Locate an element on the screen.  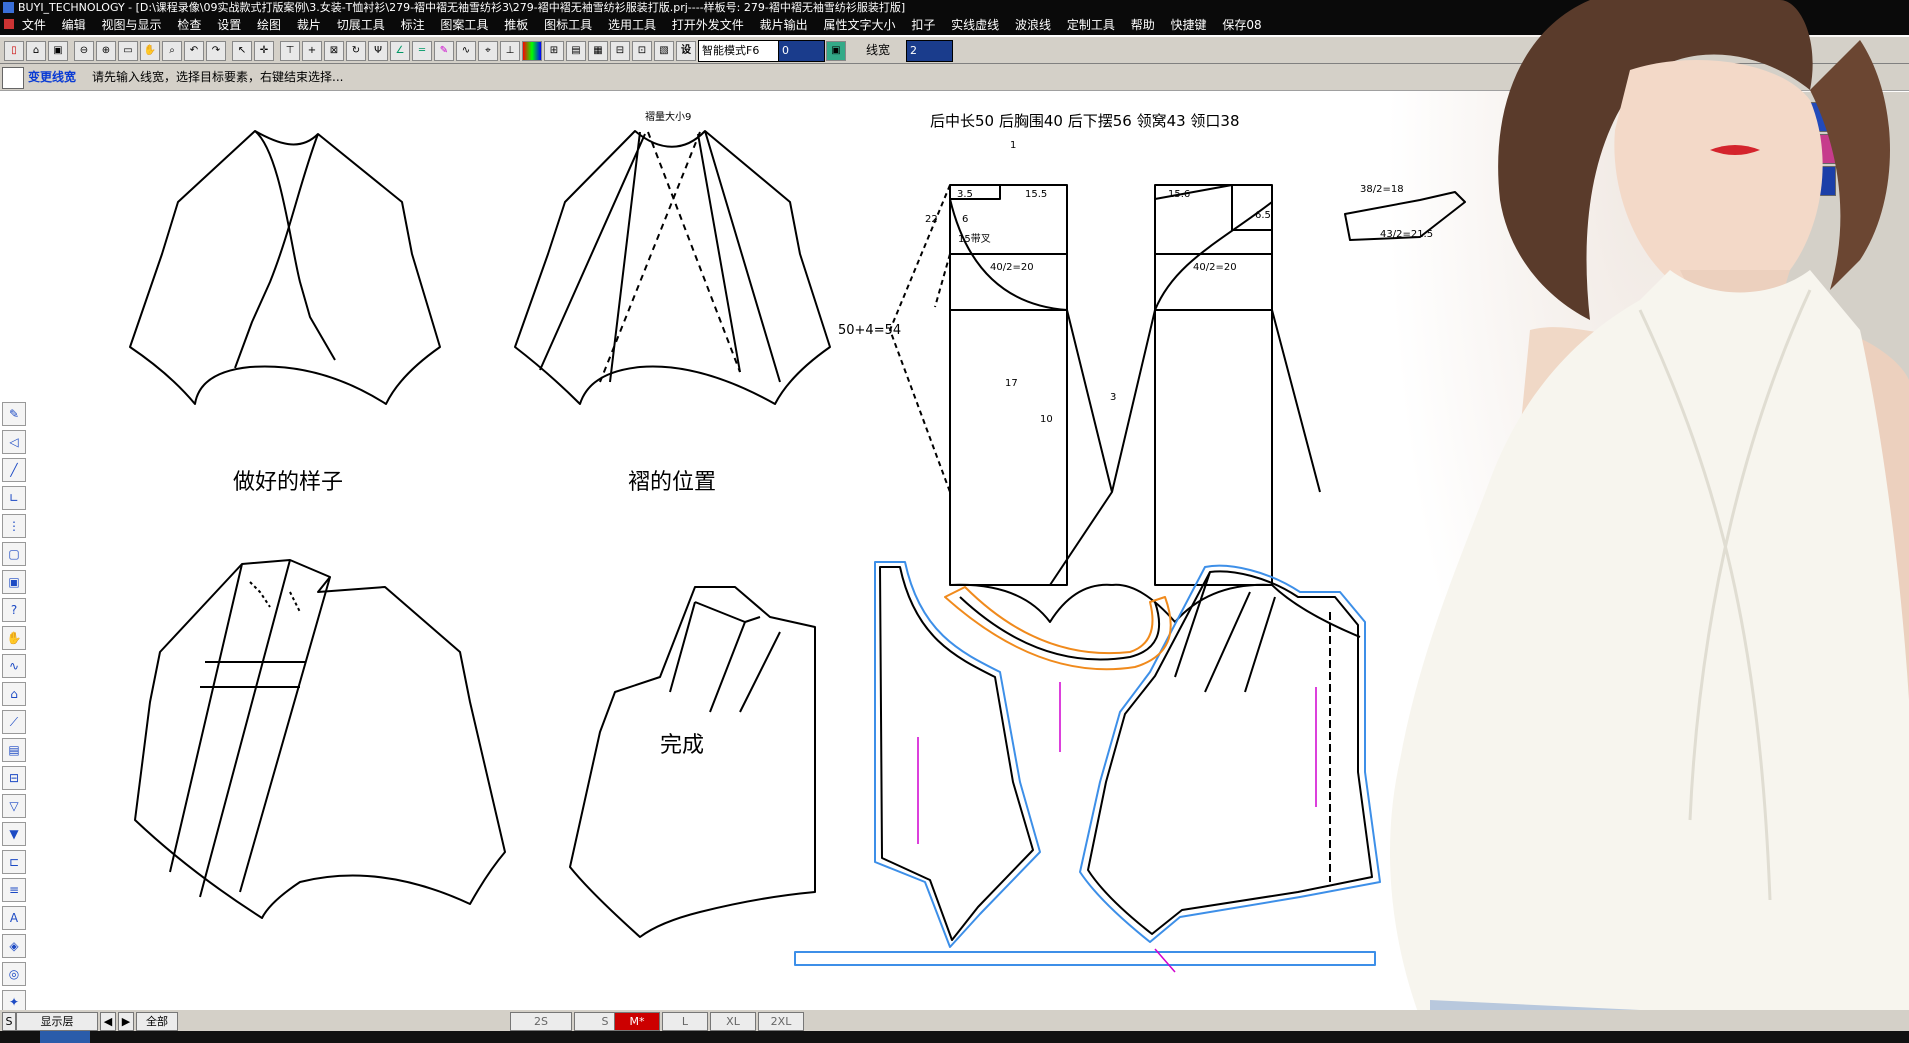
color-palette-icon is located at coordinates (532, 51).